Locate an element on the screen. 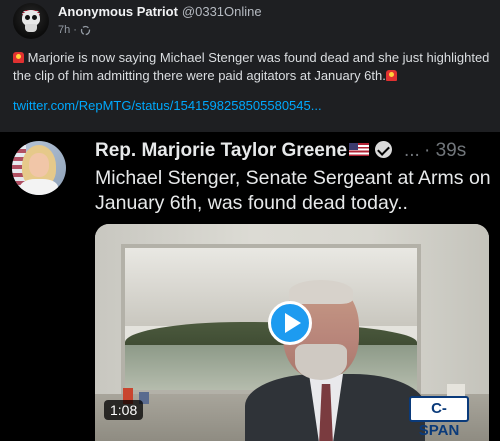  author-avatar is located at coordinates (31, 21).